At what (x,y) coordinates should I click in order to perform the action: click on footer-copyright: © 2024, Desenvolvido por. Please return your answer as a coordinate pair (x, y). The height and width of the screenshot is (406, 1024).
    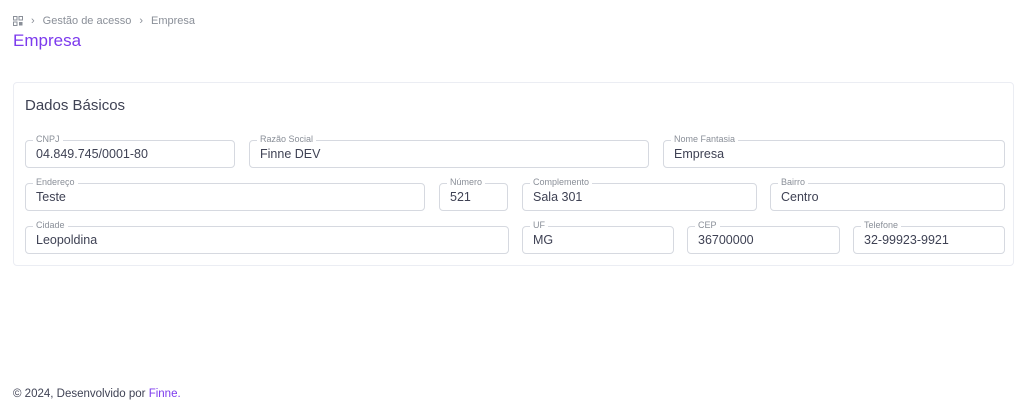
    Looking at the image, I should click on (79, 394).